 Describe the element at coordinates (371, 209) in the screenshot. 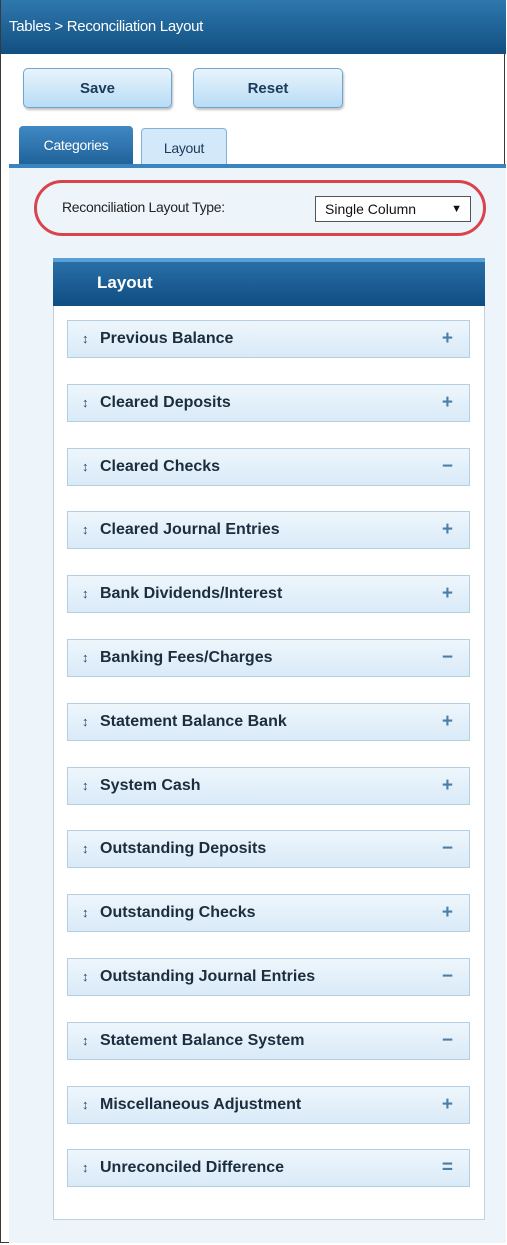

I see `layout-type-value: Single Column` at that location.